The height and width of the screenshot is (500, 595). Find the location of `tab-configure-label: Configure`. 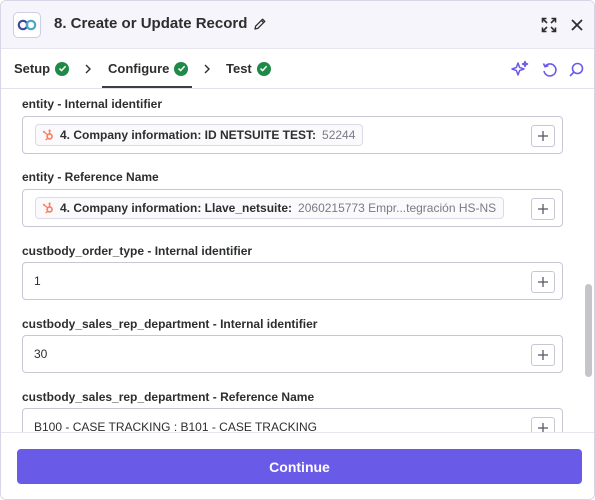

tab-configure-label: Configure is located at coordinates (139, 68).